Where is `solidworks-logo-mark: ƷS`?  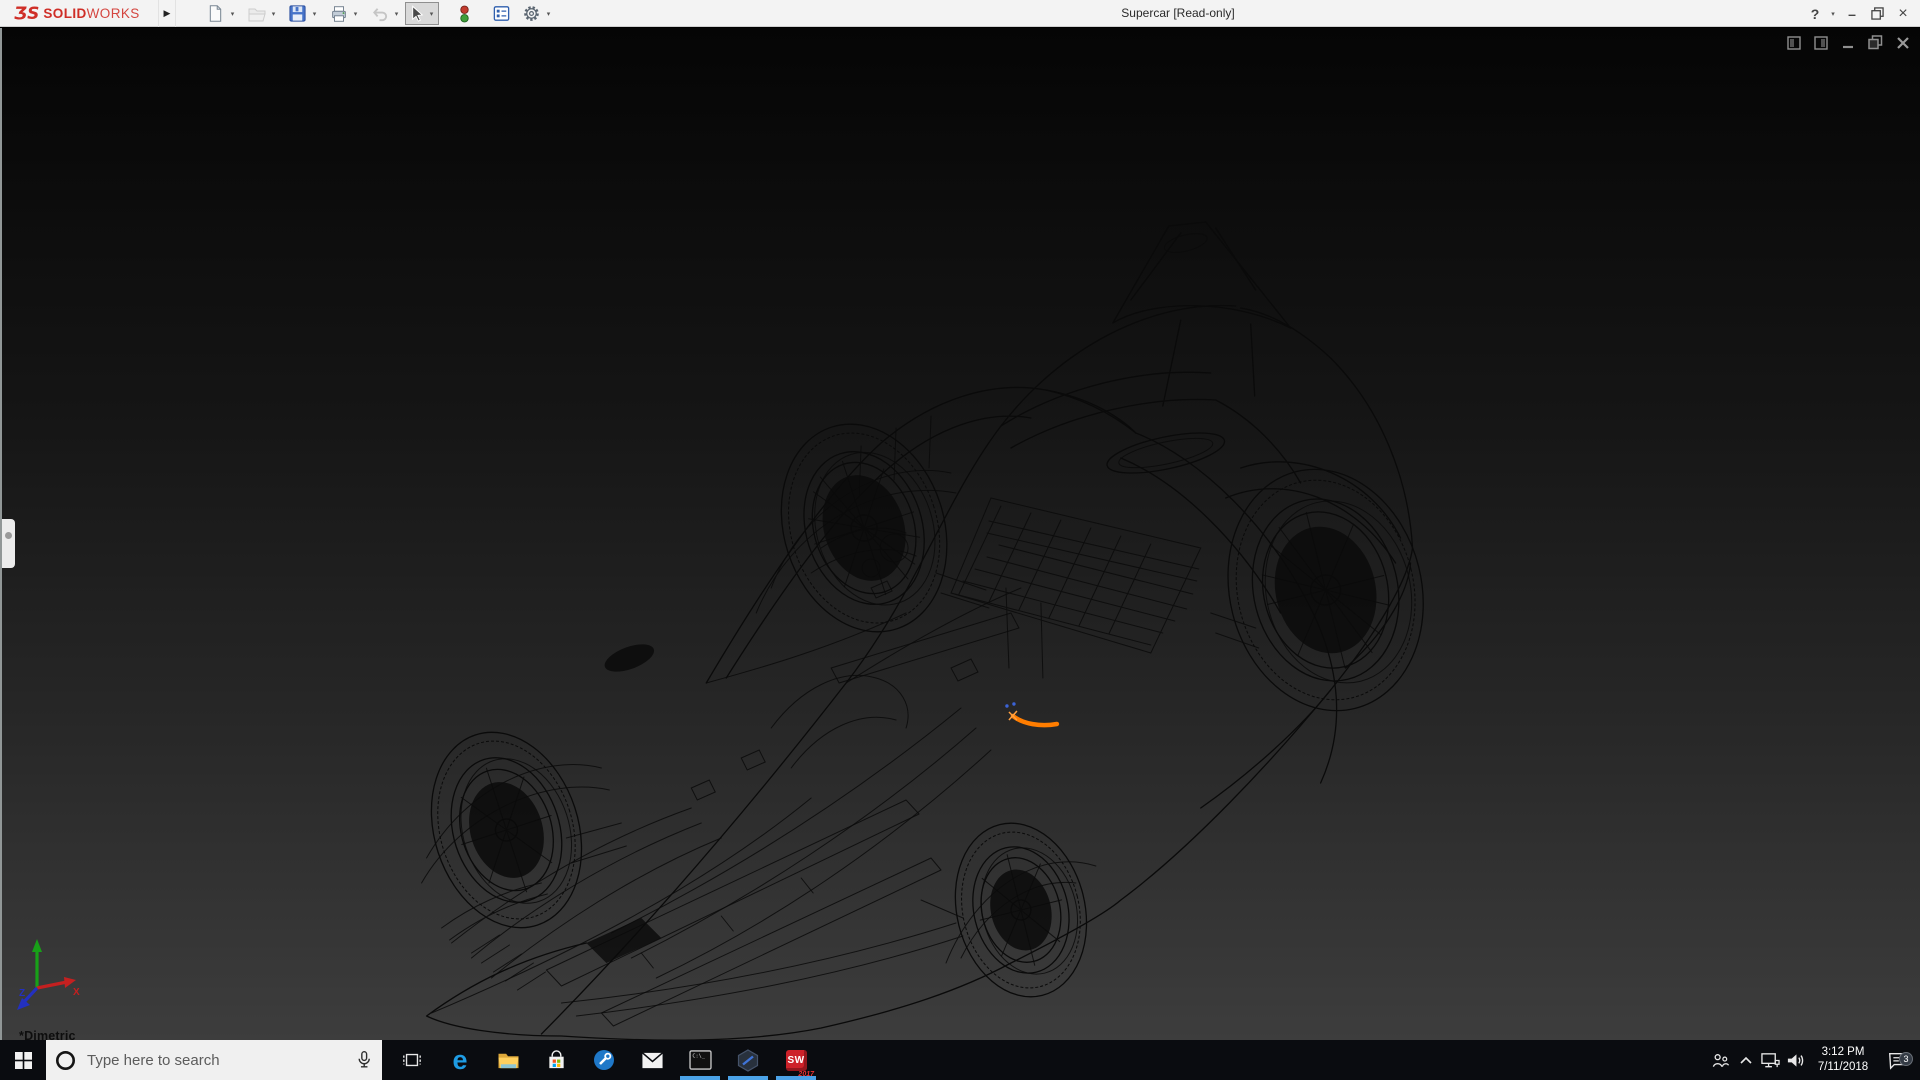 solidworks-logo-mark: ƷS is located at coordinates (27, 13).